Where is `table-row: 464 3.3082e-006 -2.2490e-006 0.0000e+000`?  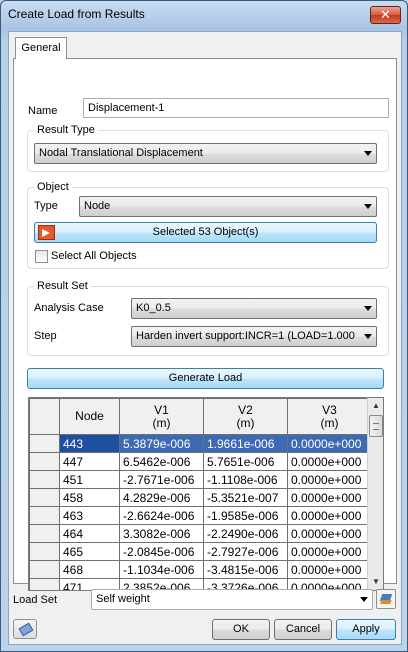 table-row: 464 3.3082e-006 -2.2490e-006 0.0000e+000 is located at coordinates (200, 533).